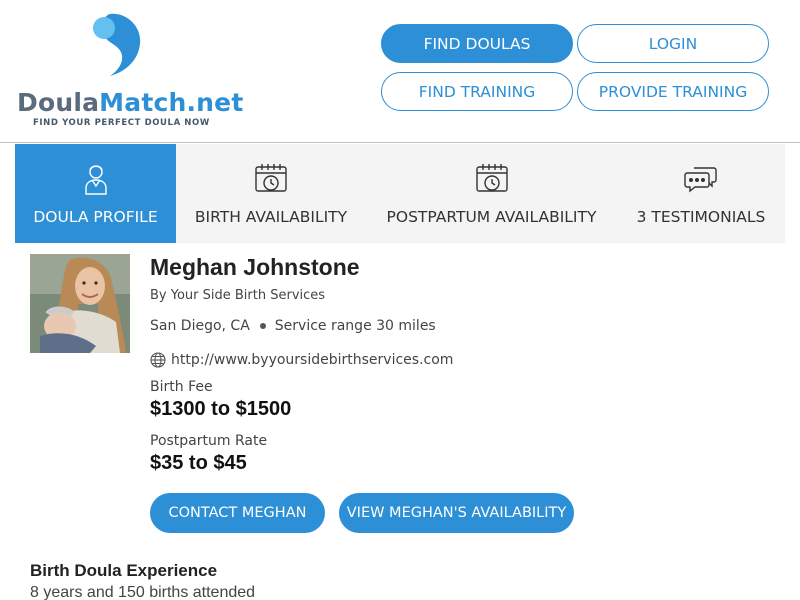  What do you see at coordinates (238, 295) in the screenshot?
I see `doula-agency: By Your Side Birth Services` at bounding box center [238, 295].